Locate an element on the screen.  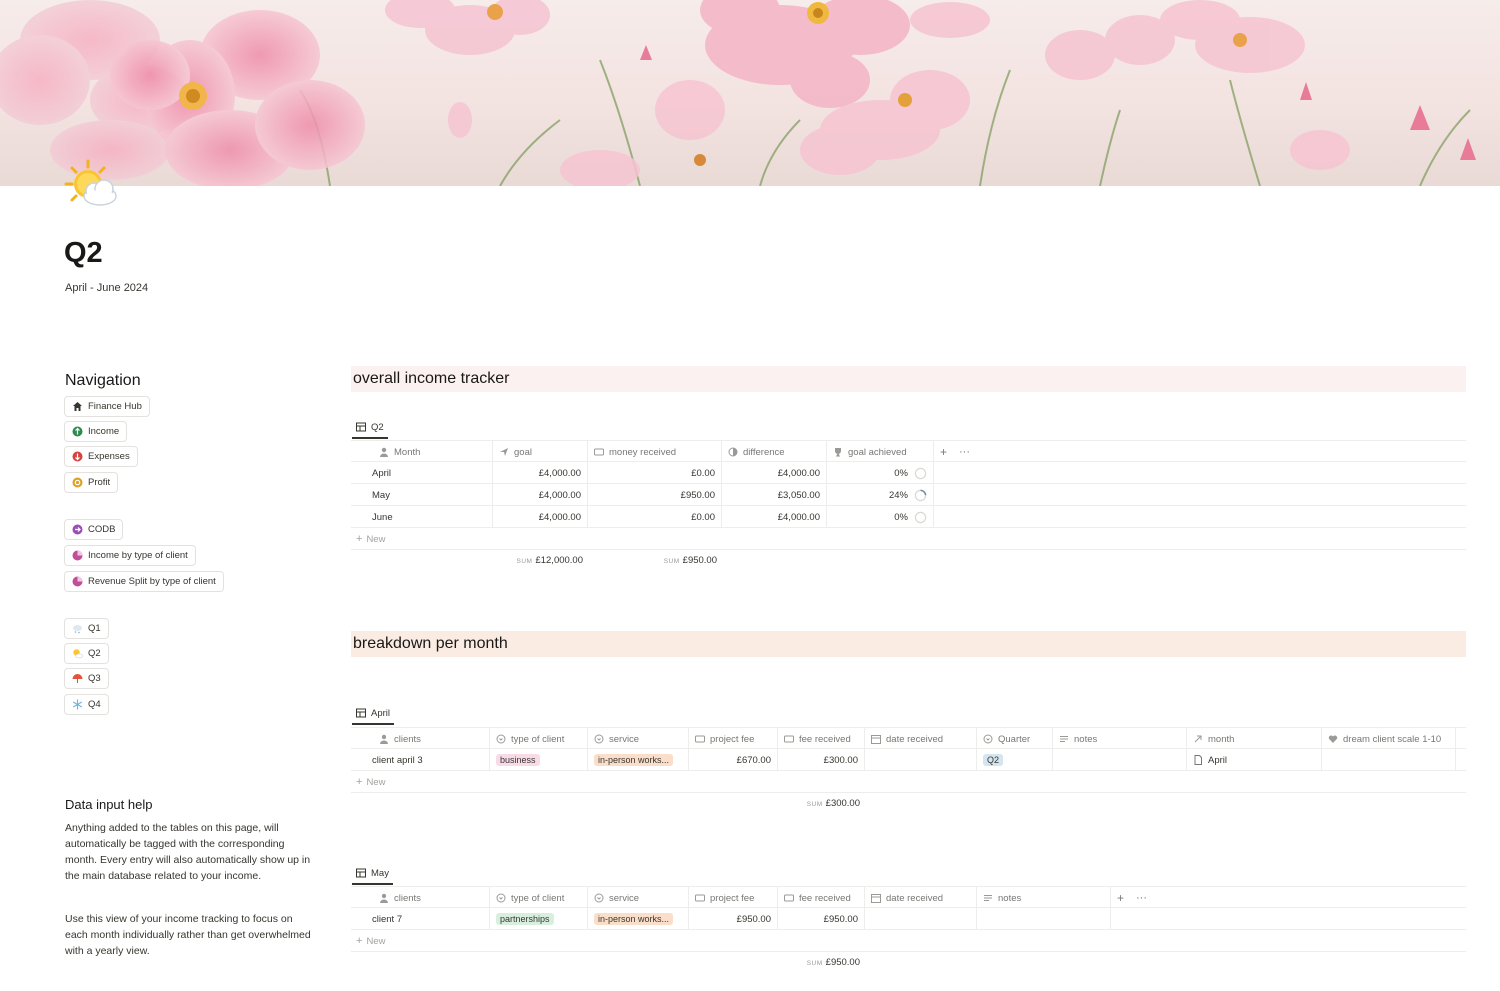
table-row: May £4,000.00 £950.00 £3,050.00 24% is located at coordinates (908, 495).